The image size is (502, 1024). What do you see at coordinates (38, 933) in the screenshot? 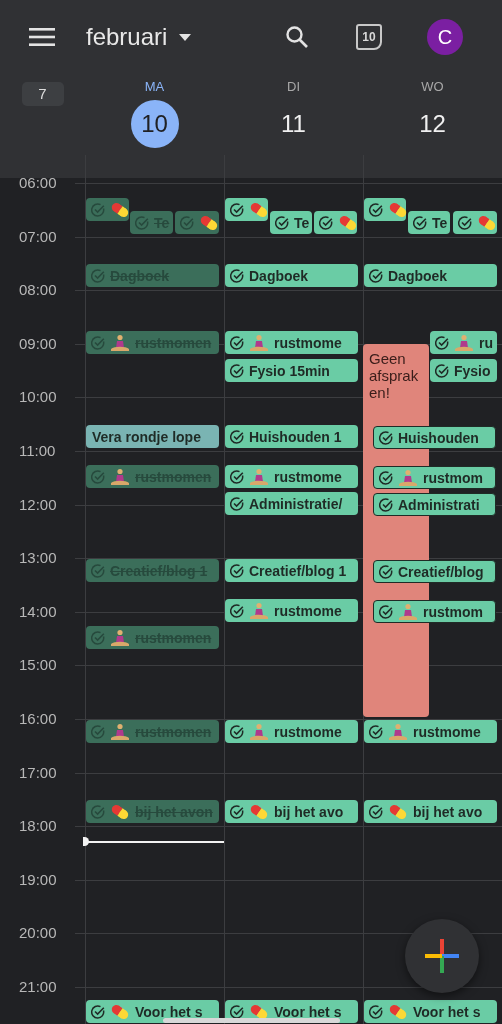
I see `hour-label: 20:00` at bounding box center [38, 933].